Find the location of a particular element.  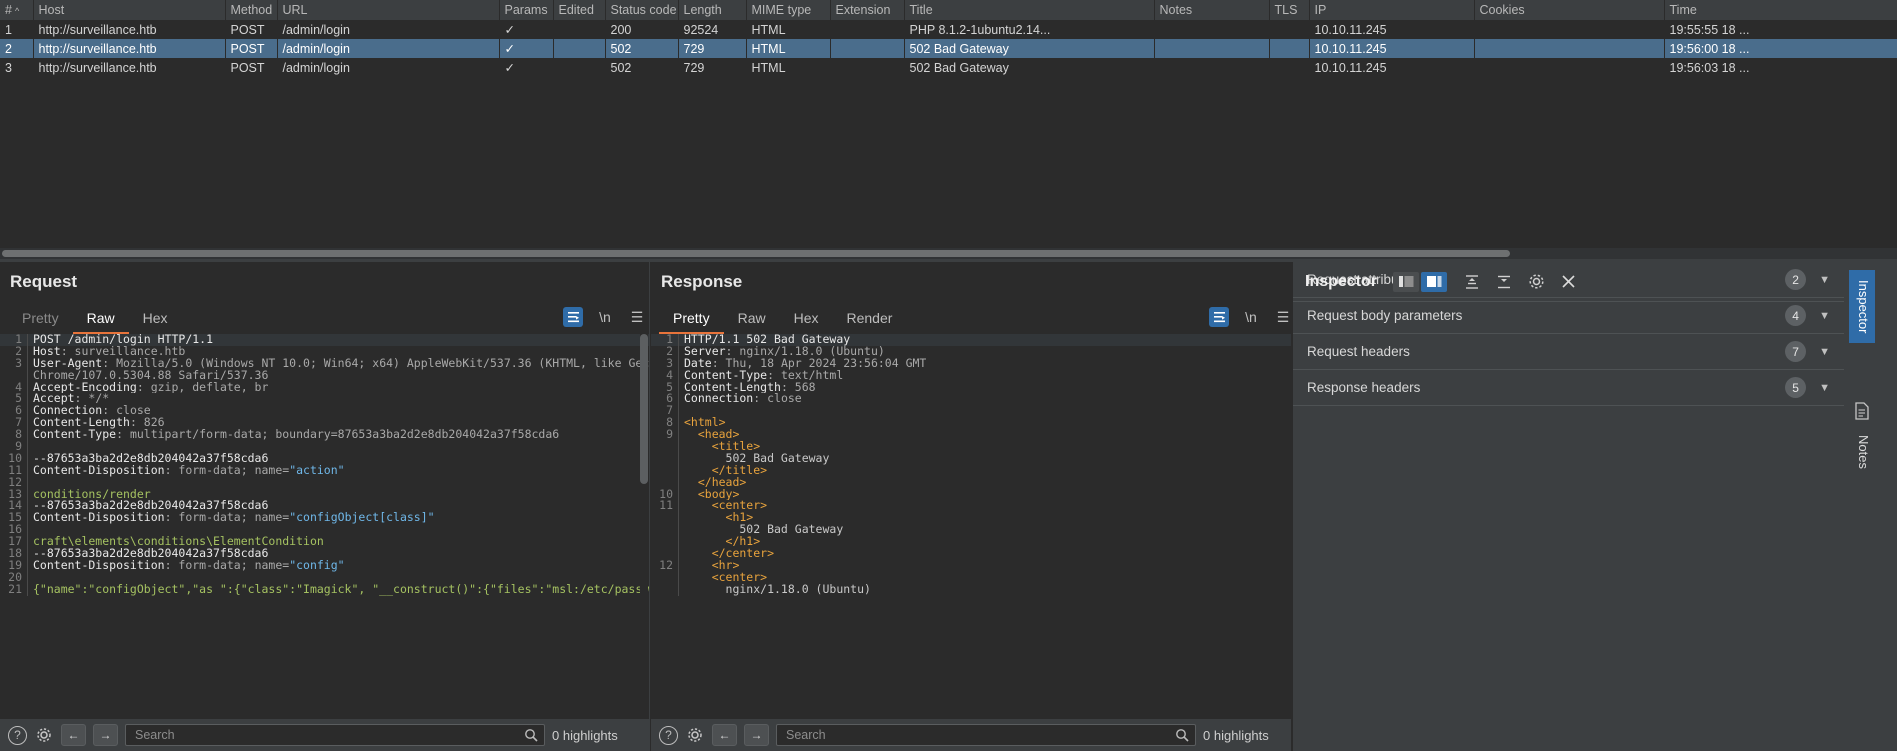

cell-edited is located at coordinates (579, 48).